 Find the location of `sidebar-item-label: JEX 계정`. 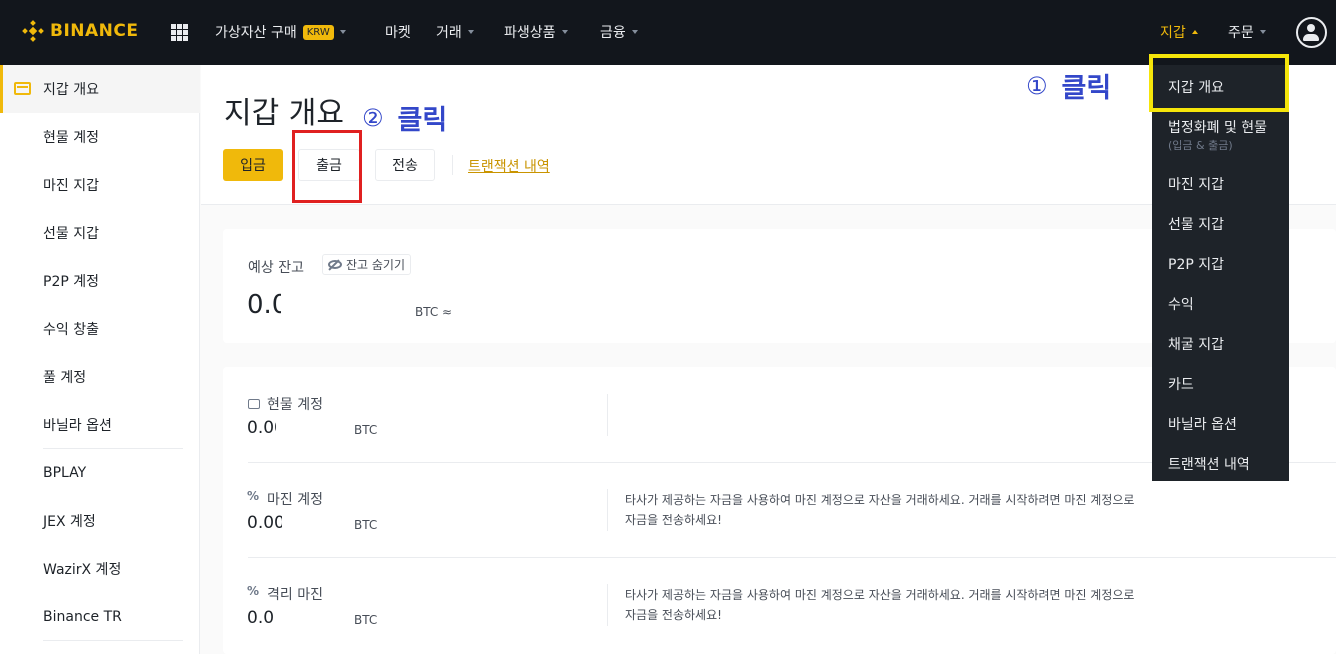

sidebar-item-label: JEX 계정 is located at coordinates (69, 522).